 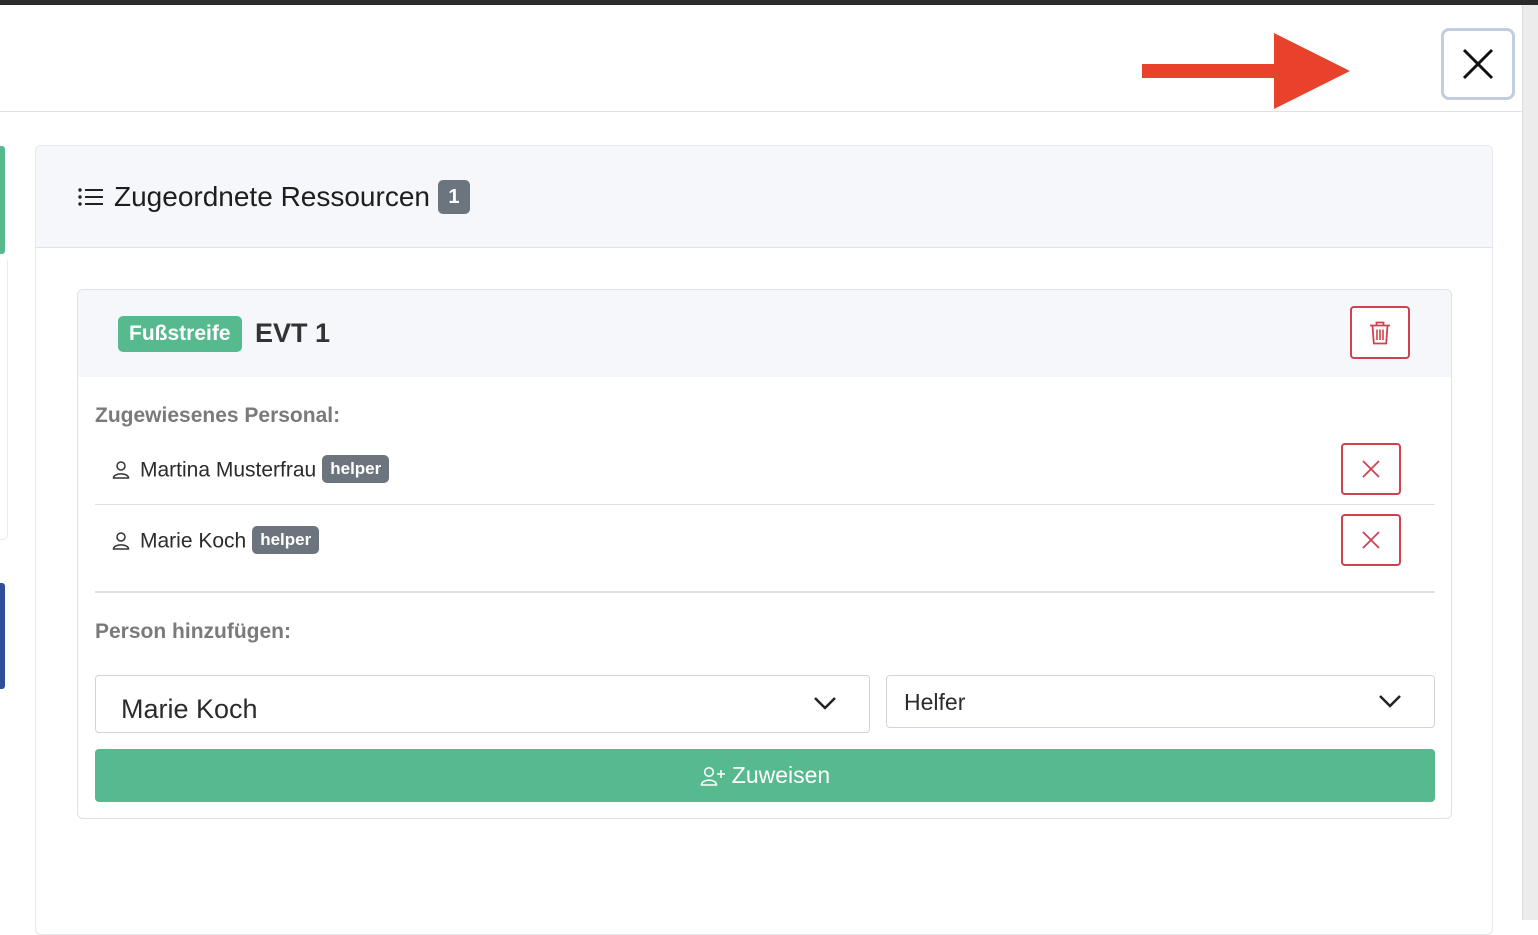 I want to click on resource-count-badge: 1, so click(x=453, y=196).